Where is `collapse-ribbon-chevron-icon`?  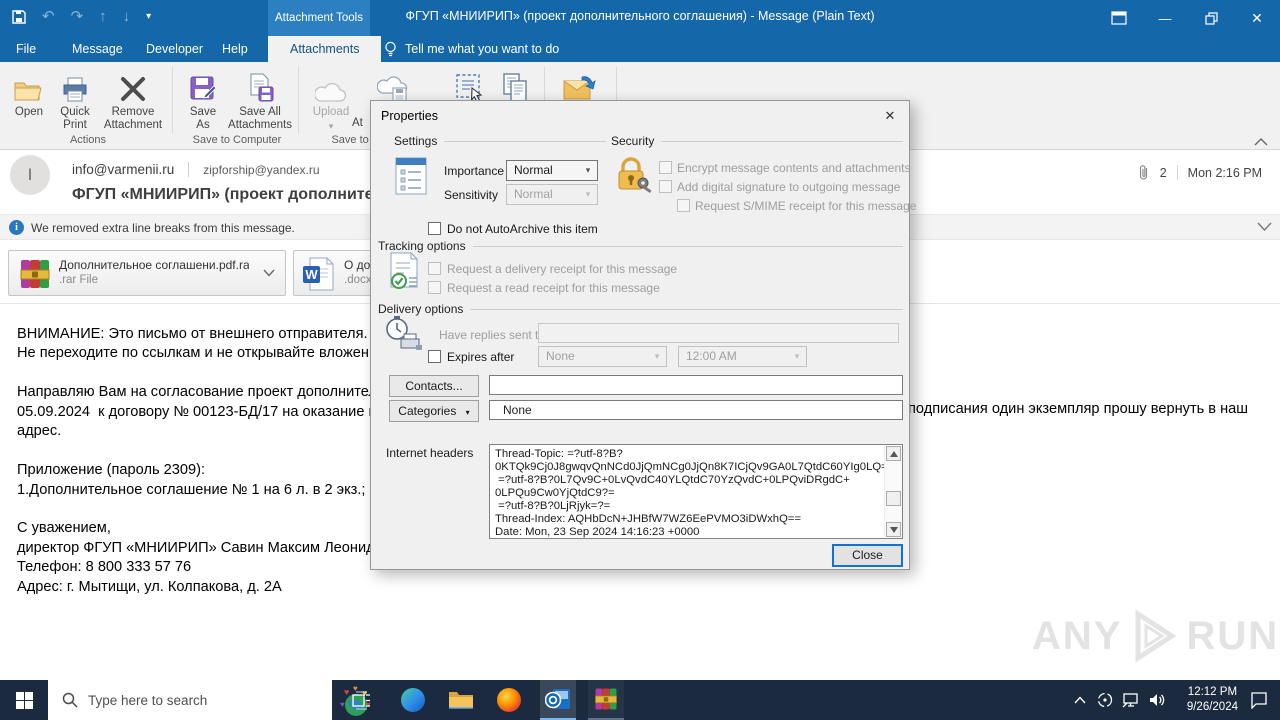 collapse-ribbon-chevron-icon is located at coordinates (1261, 142).